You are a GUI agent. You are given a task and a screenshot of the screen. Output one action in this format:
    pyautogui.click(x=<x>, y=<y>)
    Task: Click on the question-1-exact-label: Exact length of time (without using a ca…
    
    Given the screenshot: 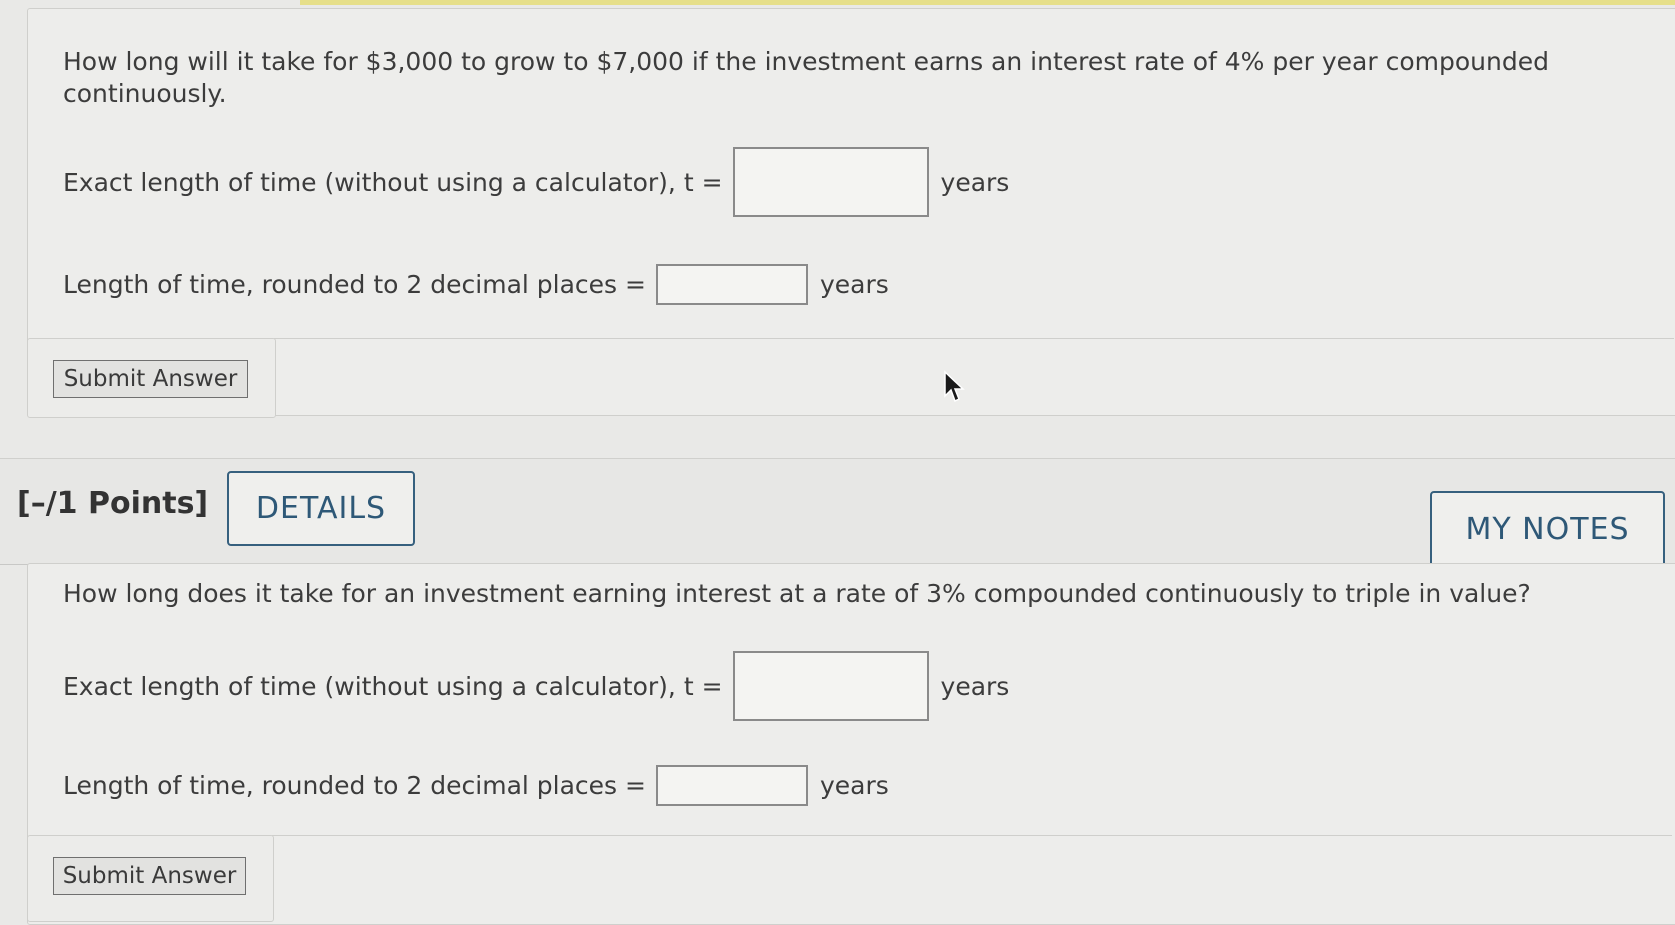 What is the action you would take?
    pyautogui.click(x=393, y=182)
    